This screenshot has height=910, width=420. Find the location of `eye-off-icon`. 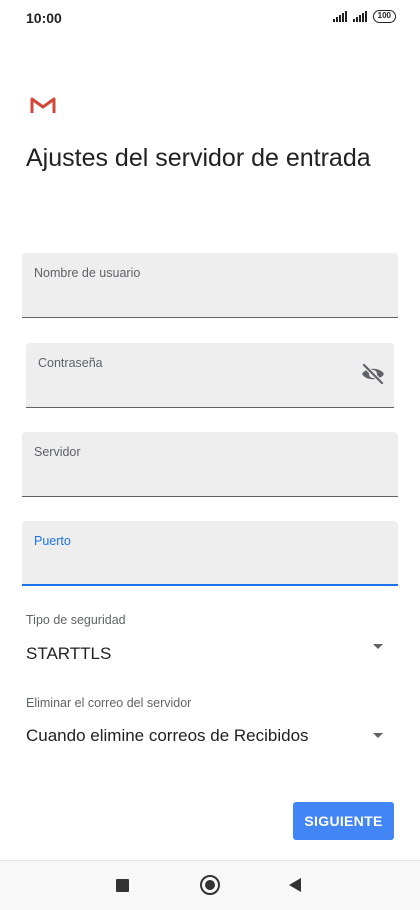

eye-off-icon is located at coordinates (373, 374).